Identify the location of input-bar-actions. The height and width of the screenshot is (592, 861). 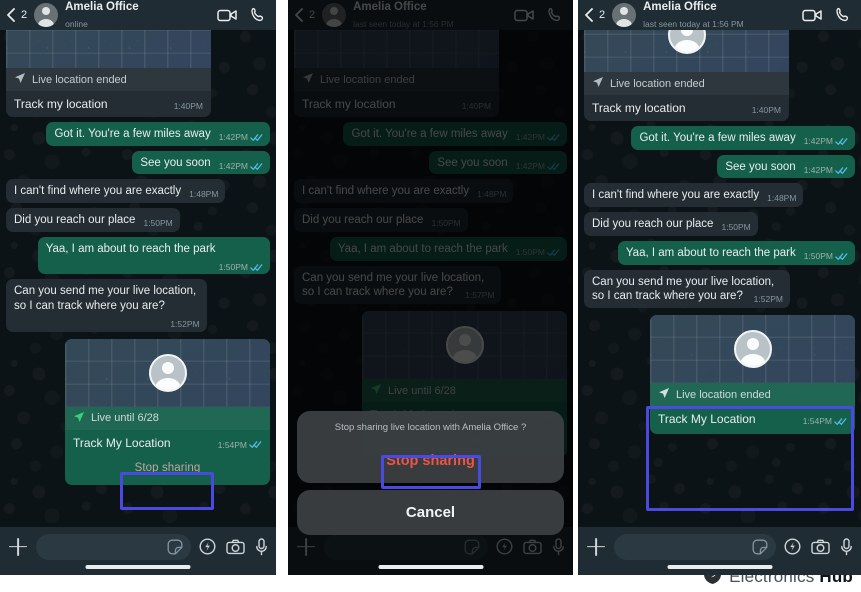
(233, 546).